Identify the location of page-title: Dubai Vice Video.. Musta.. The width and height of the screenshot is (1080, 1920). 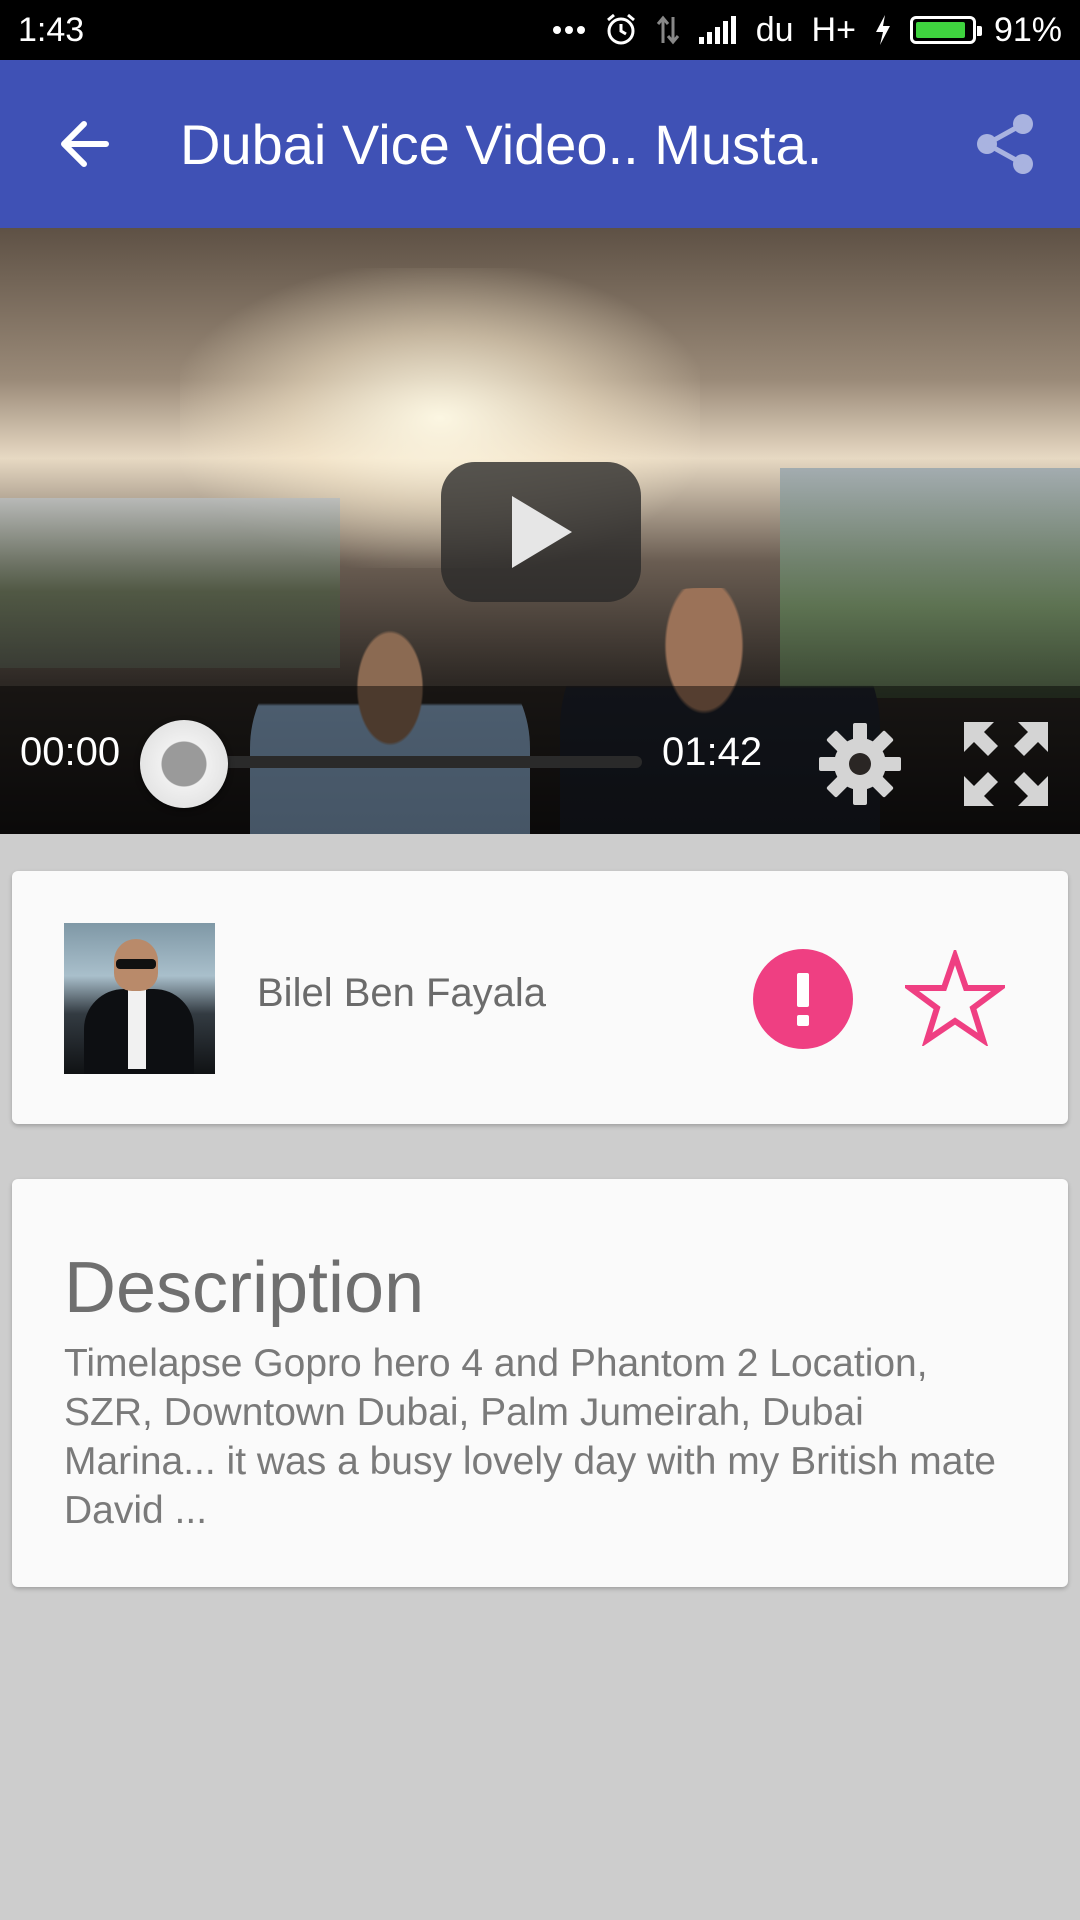
(501, 144).